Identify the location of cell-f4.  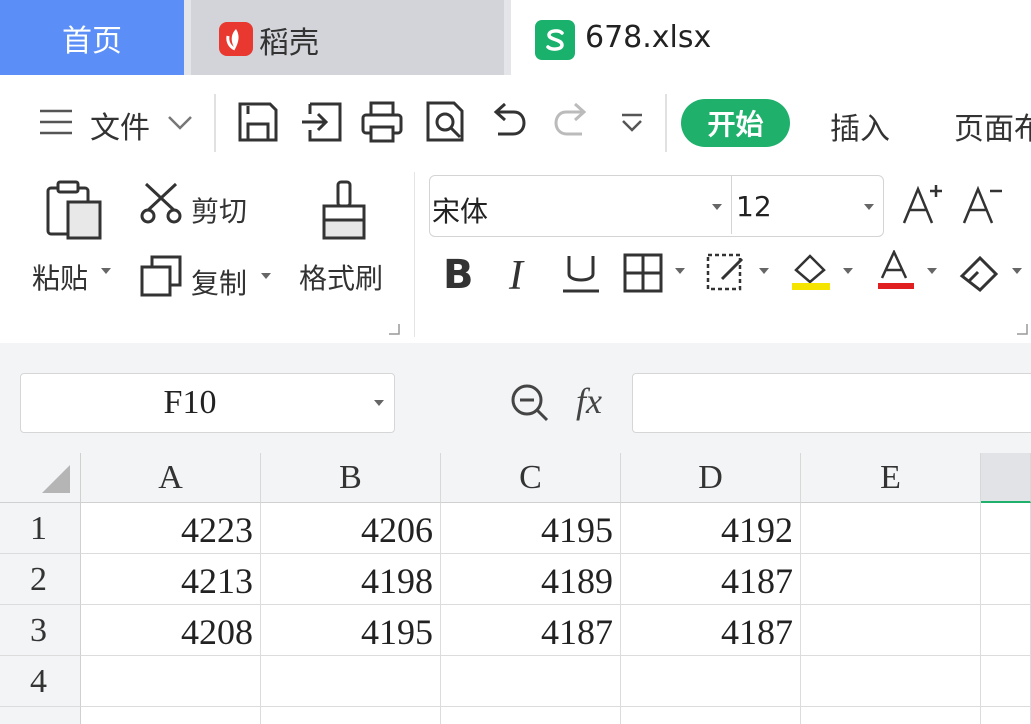
(1006, 681).